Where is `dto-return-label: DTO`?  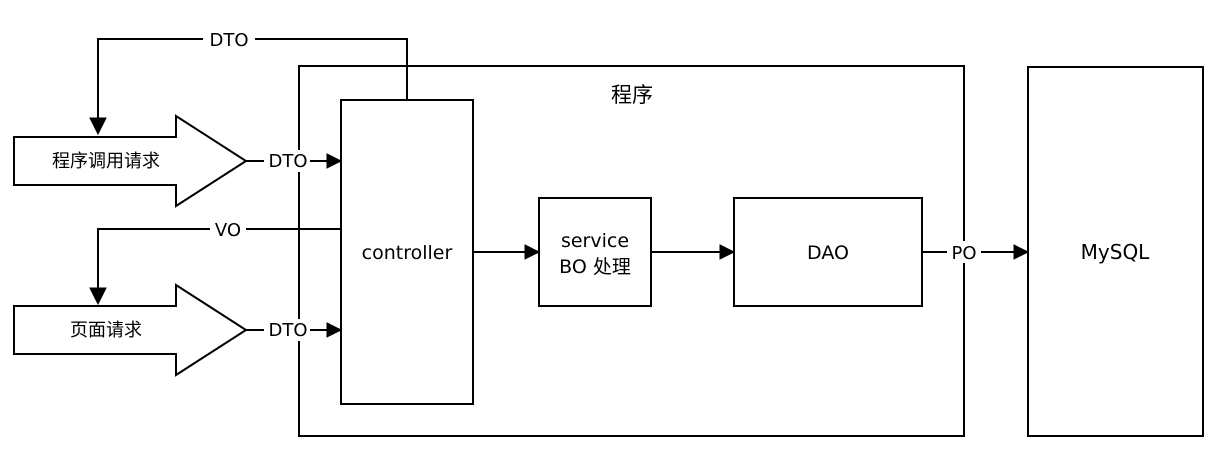 dto-return-label: DTO is located at coordinates (228, 40).